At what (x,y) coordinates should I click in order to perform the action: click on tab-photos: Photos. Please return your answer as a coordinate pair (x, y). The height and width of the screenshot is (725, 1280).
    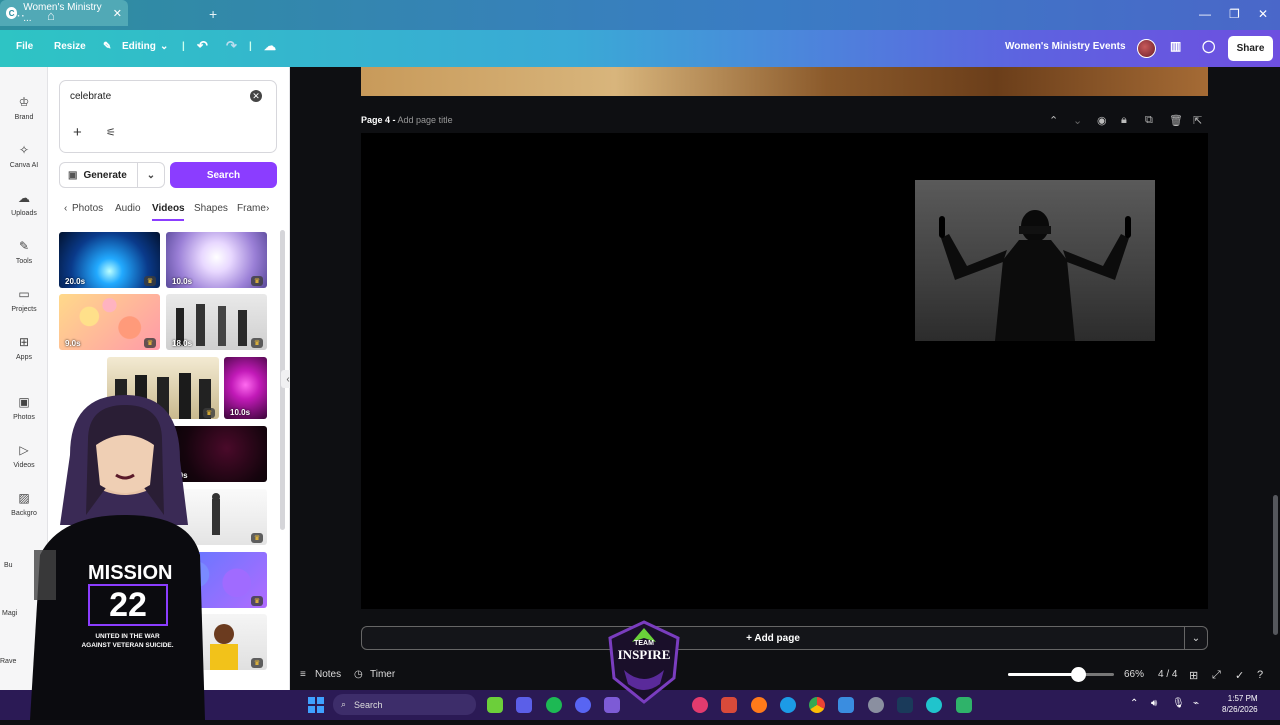
    Looking at the image, I should click on (87, 208).